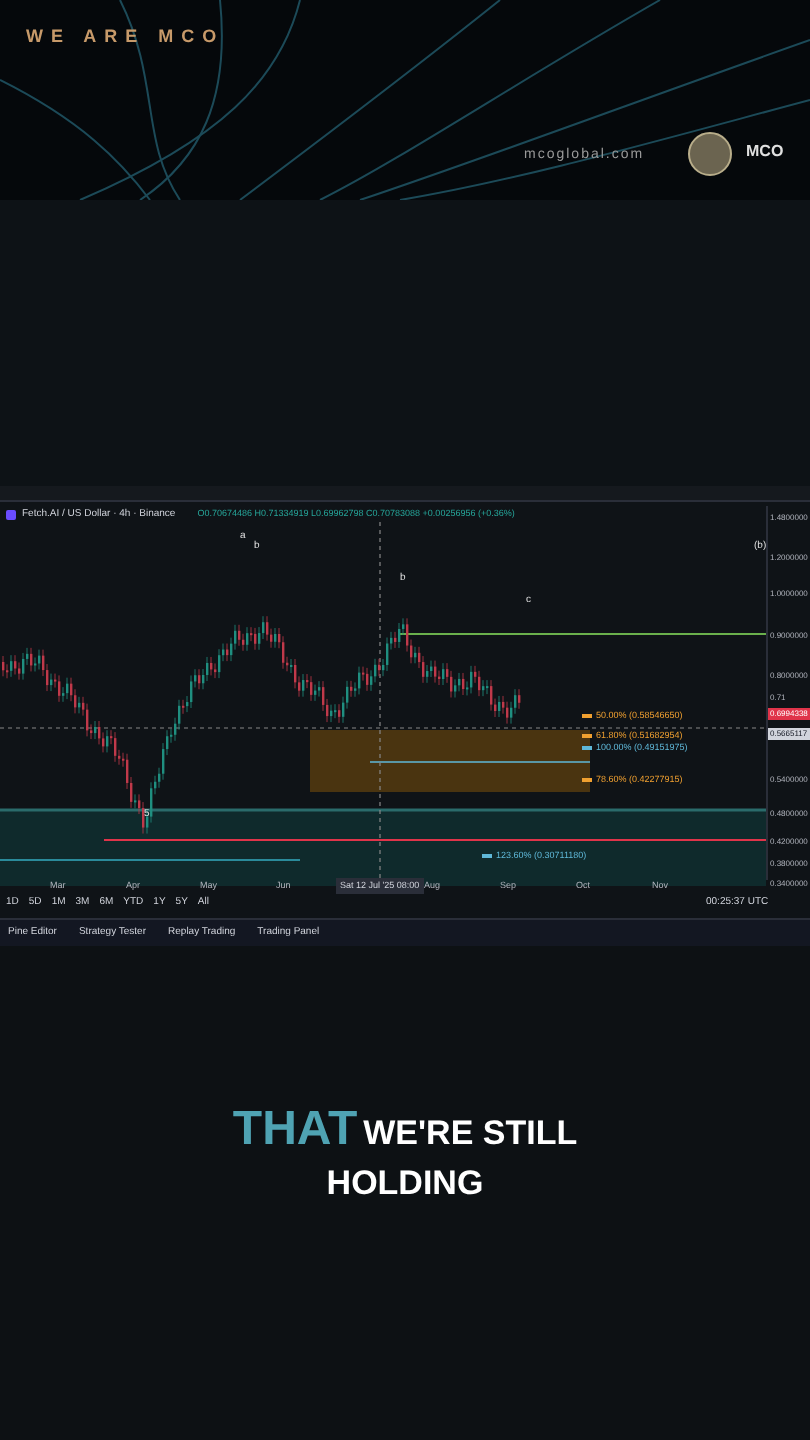 The image size is (810, 1440). What do you see at coordinates (405, 1183) in the screenshot?
I see `caption-text: HOLDING` at bounding box center [405, 1183].